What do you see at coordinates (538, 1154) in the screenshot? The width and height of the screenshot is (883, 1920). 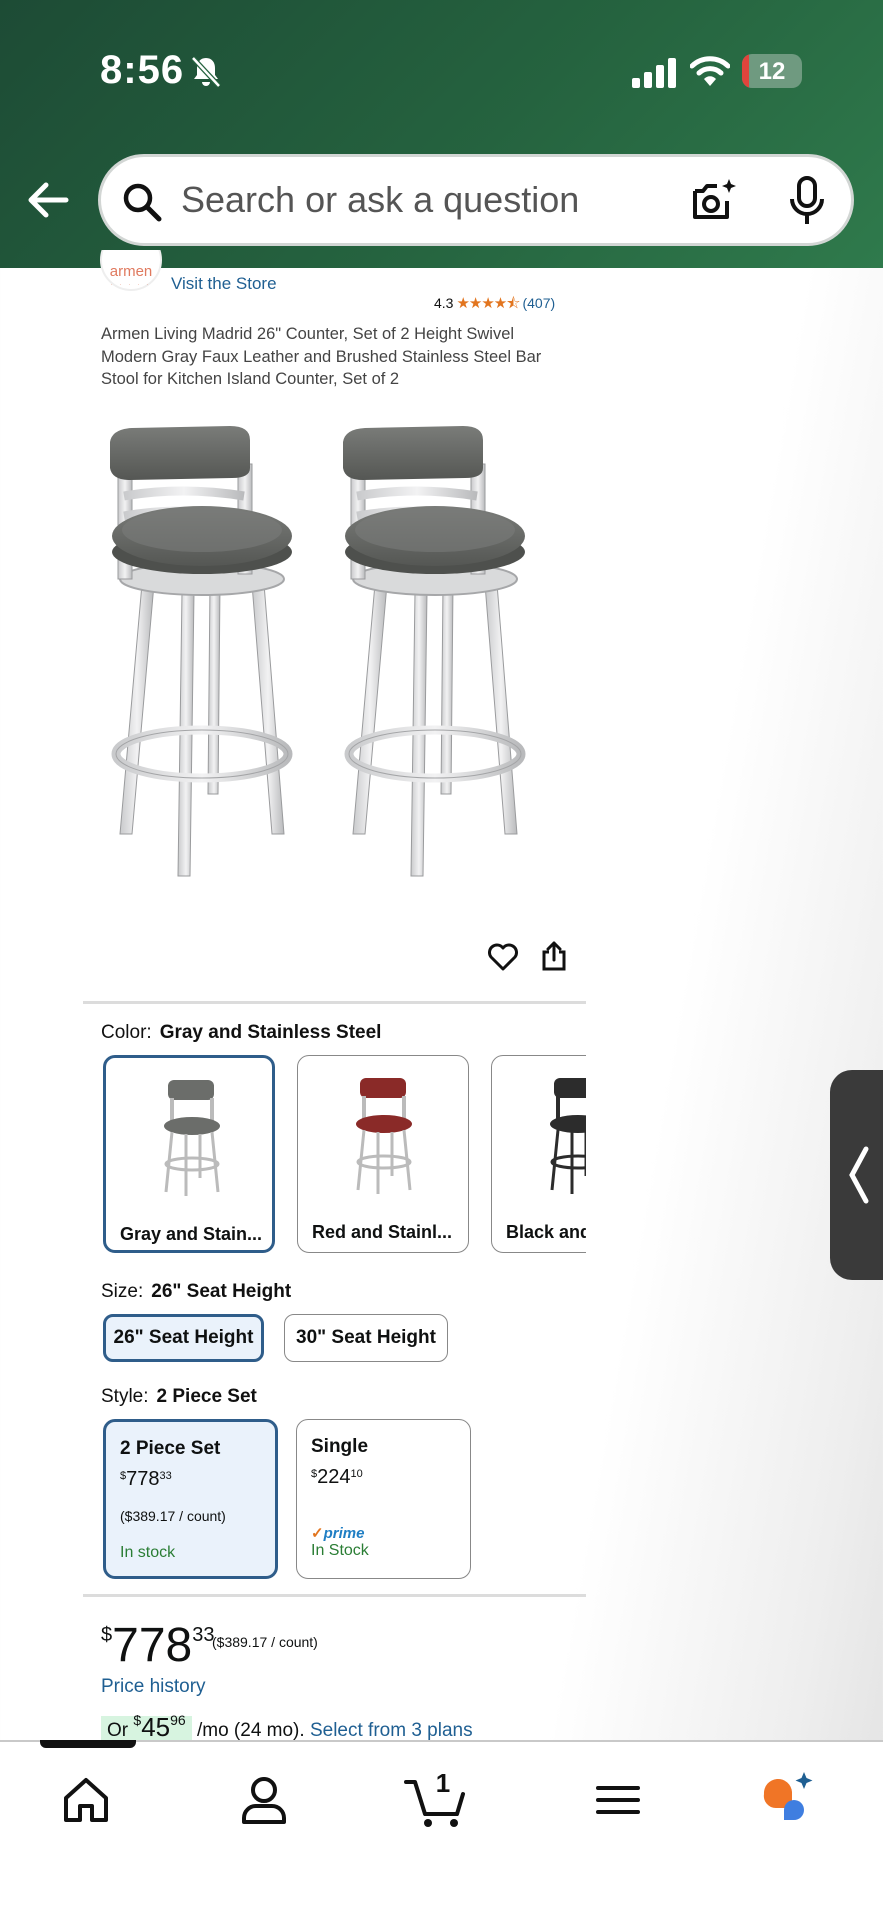 I see `color-option-black: Black and` at bounding box center [538, 1154].